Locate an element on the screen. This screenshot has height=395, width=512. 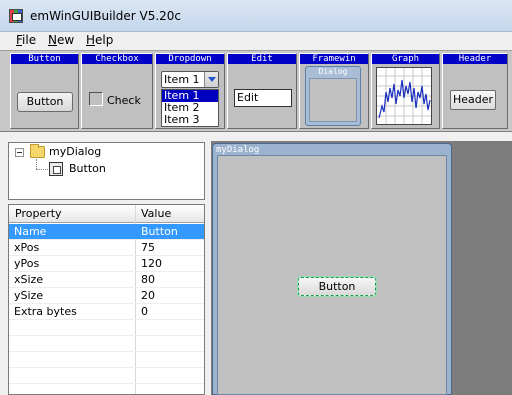
menu-help-accel: H is located at coordinates (91, 40).